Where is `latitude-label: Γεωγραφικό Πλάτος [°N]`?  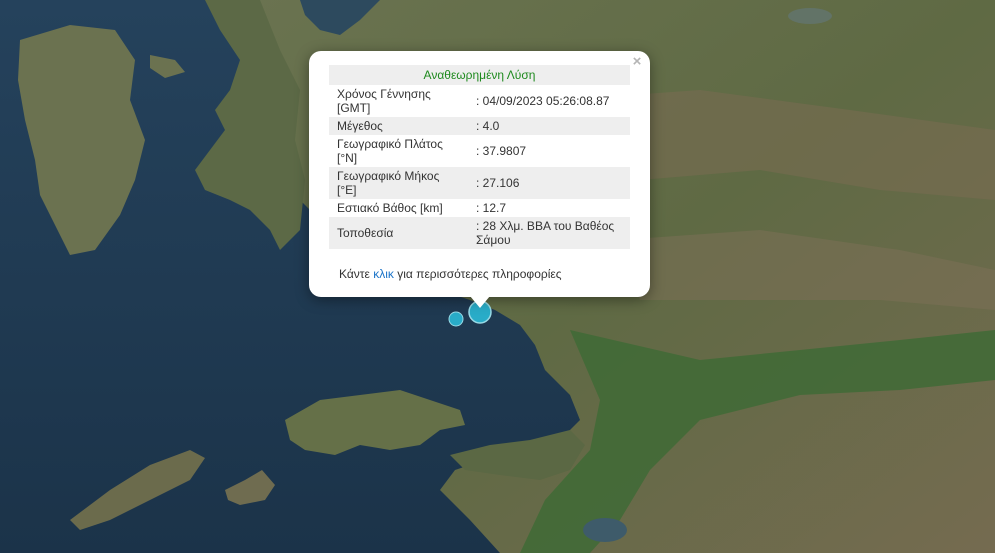
latitude-label: Γεωγραφικό Πλάτος [°N] is located at coordinates (390, 151).